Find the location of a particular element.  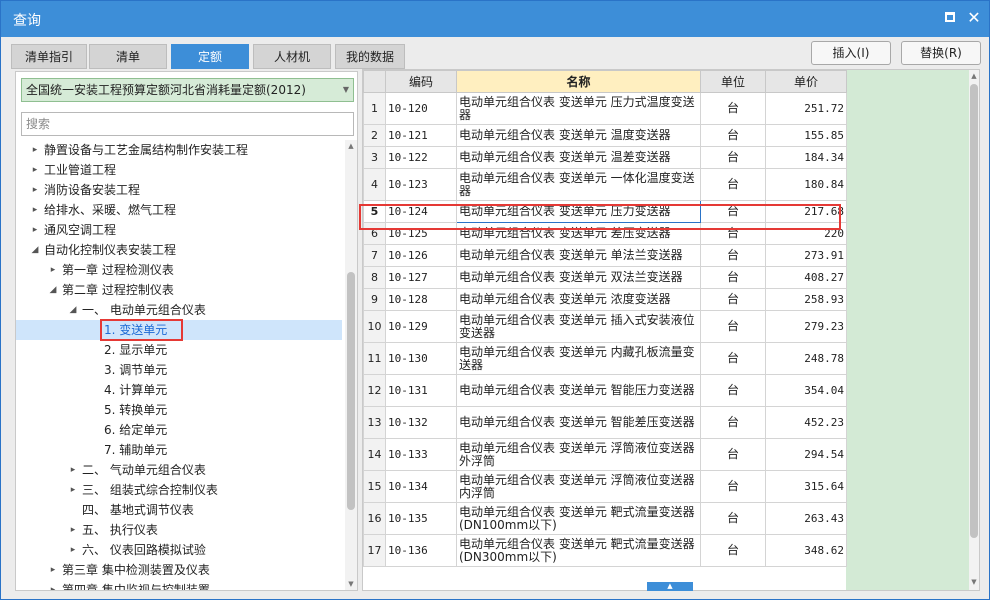

tree-item: ▸ 六、 仪表回路模拟试验 is located at coordinates (179, 550).